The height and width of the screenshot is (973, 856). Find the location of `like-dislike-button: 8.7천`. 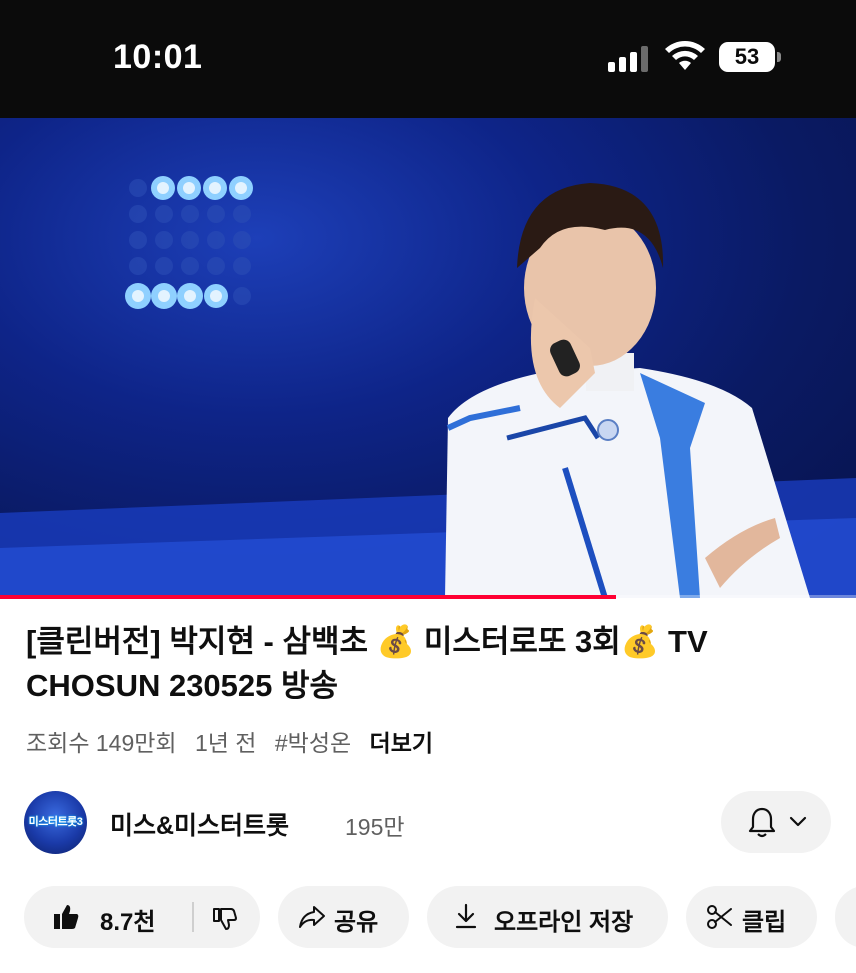

like-dislike-button: 8.7천 is located at coordinates (142, 917).